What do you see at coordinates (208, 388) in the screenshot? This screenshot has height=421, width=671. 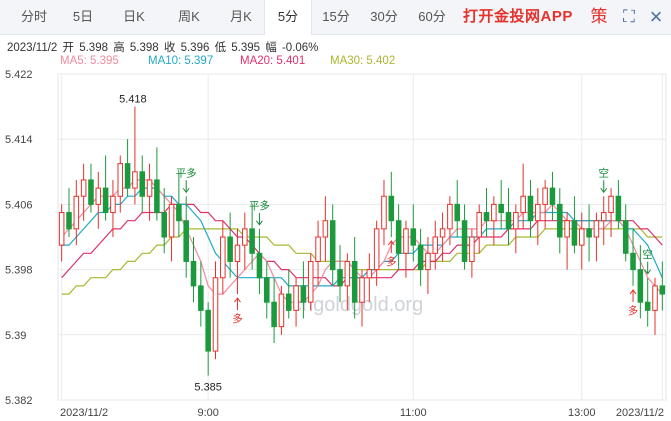 I see `extreme-low-label: 5.385` at bounding box center [208, 388].